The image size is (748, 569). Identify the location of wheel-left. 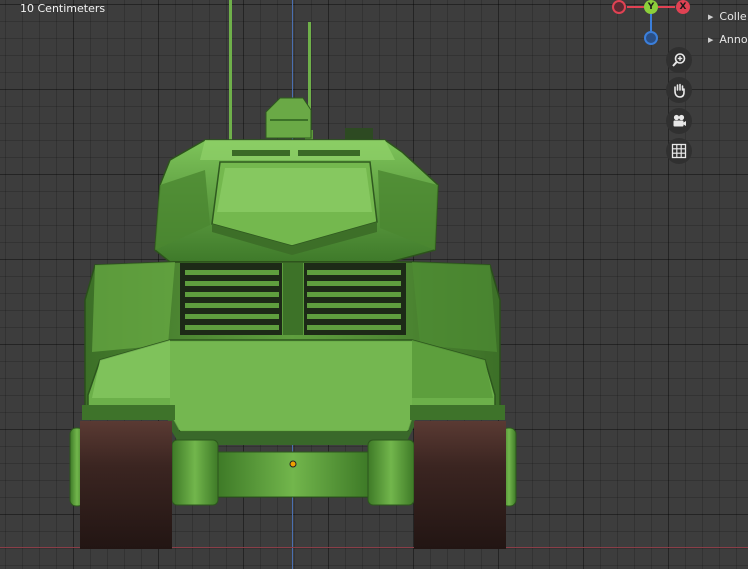
(195, 472).